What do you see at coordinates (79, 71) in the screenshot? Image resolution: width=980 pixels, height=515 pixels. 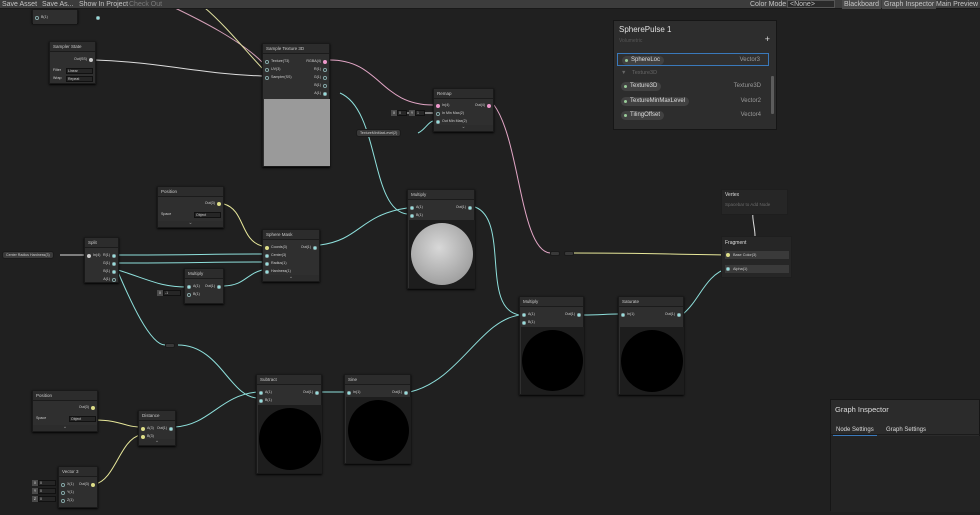 I see `filter-dropdown: Linear` at bounding box center [79, 71].